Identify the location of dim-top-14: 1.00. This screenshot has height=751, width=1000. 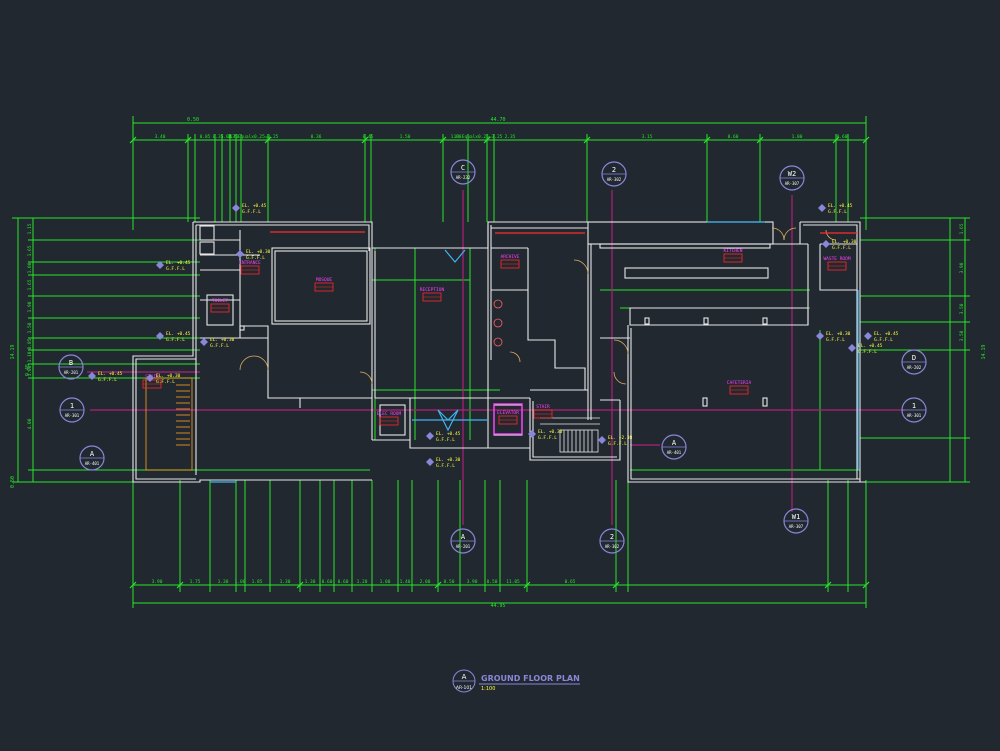
(797, 137).